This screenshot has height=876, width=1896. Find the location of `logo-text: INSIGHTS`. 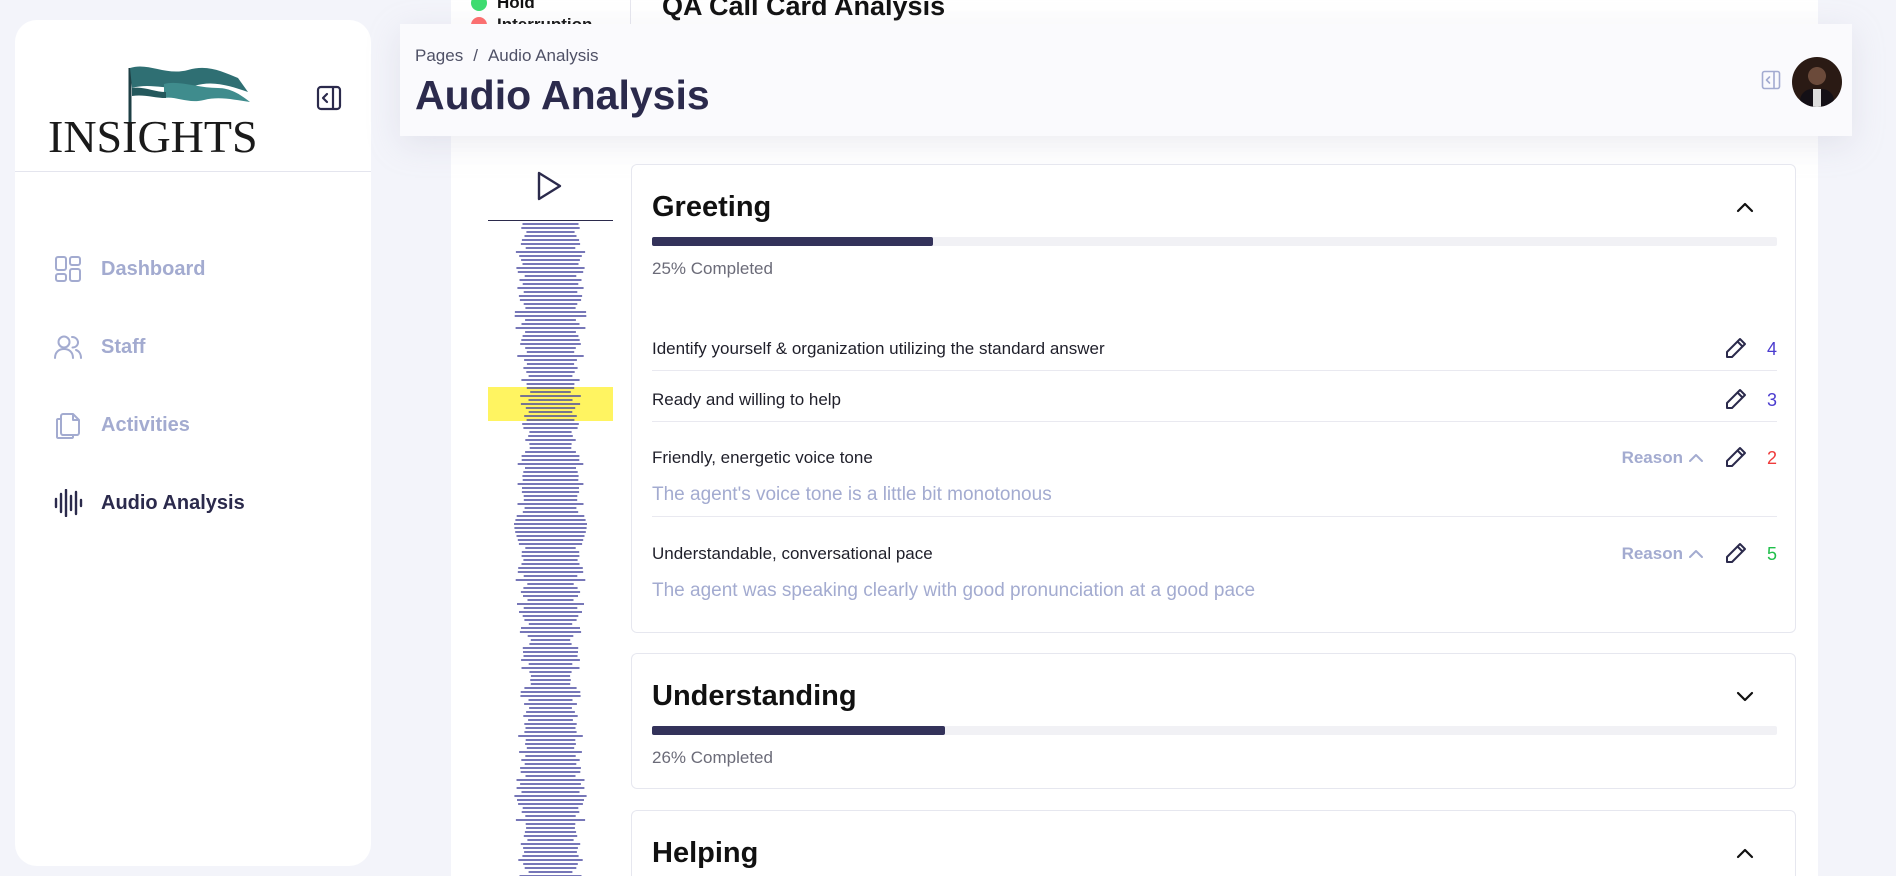

logo-text: INSIGHTS is located at coordinates (153, 136).